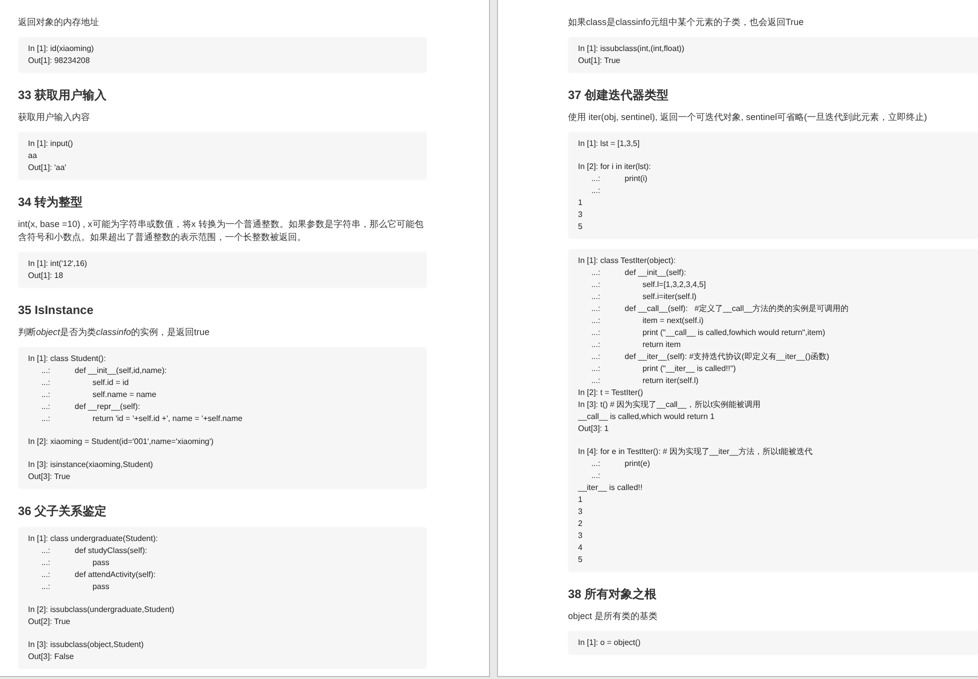 The height and width of the screenshot is (679, 978). What do you see at coordinates (58, 264) in the screenshot?
I see `code-line: In [1]: int('12',16)` at bounding box center [58, 264].